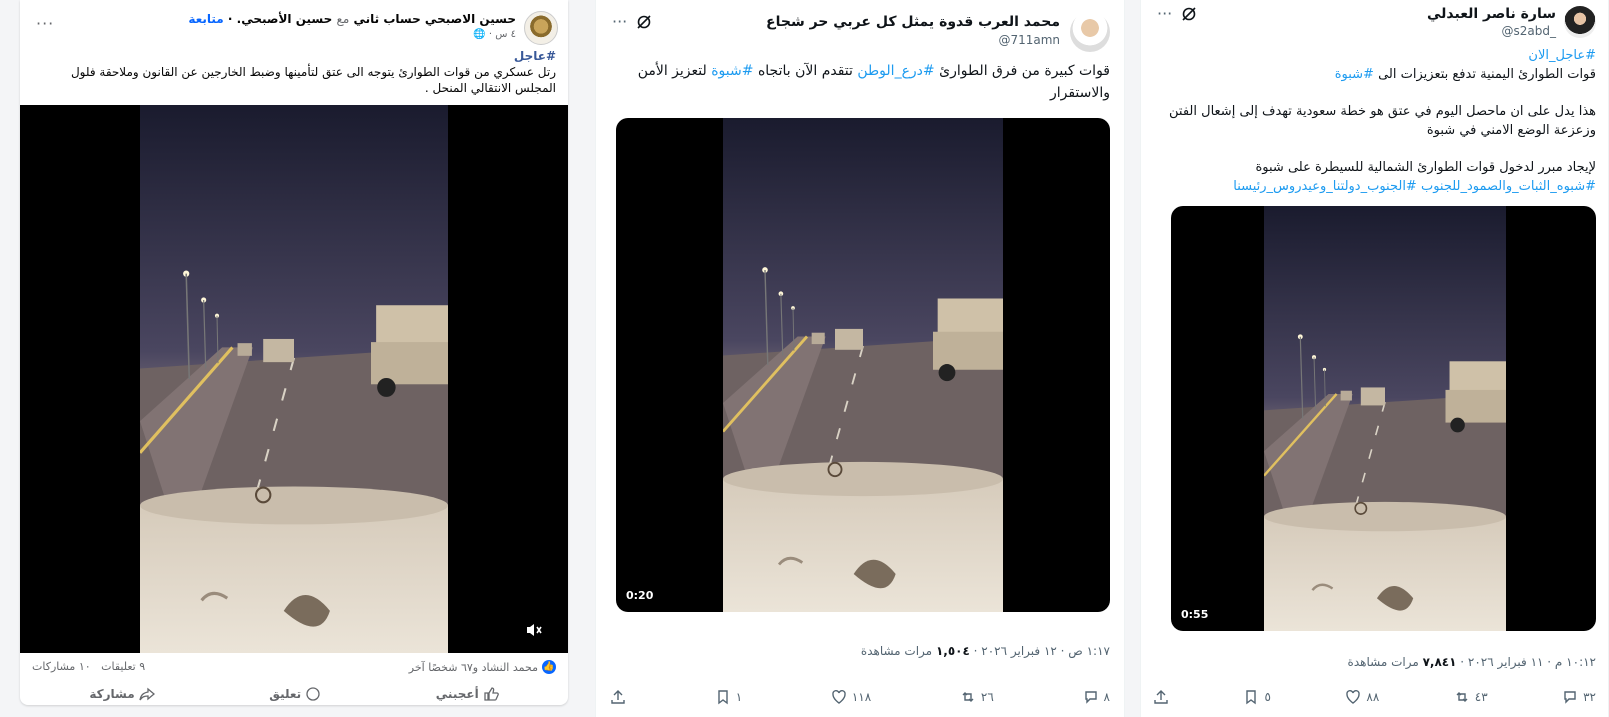 The image size is (1609, 717). I want to click on comment-icon, so click(313, 694).